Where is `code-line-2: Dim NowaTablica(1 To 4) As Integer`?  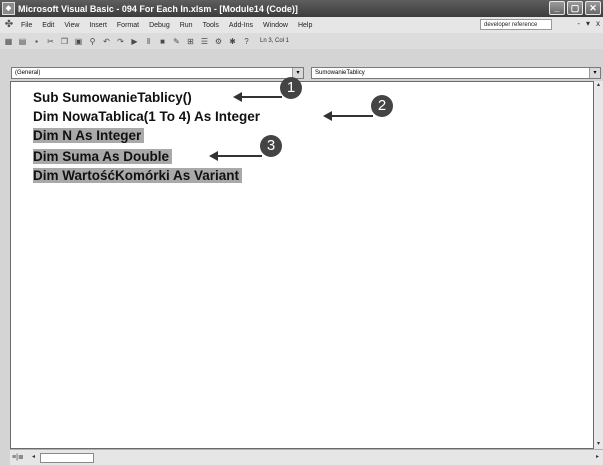 code-line-2: Dim NowaTablica(1 To 4) As Integer is located at coordinates (146, 116).